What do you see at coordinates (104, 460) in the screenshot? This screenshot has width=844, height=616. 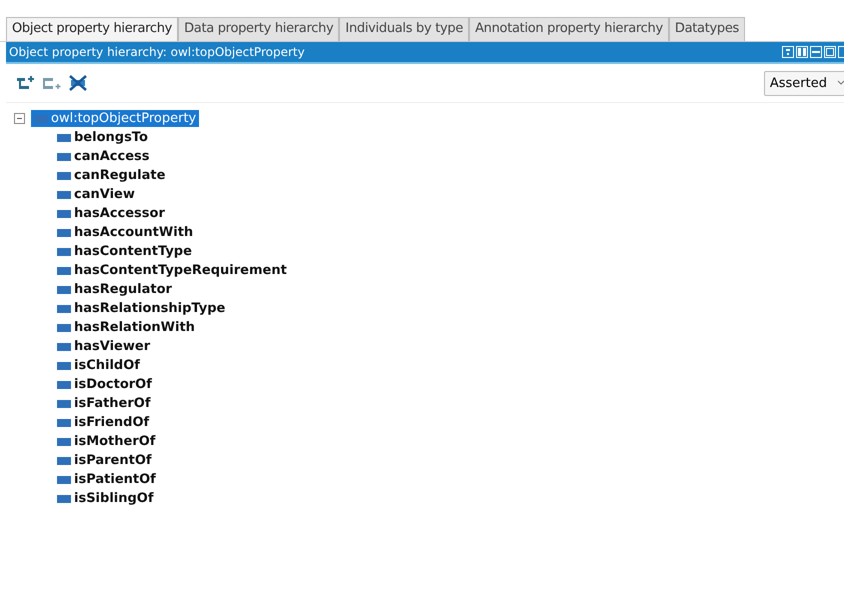 I see `tree-item: isParentOf` at bounding box center [104, 460].